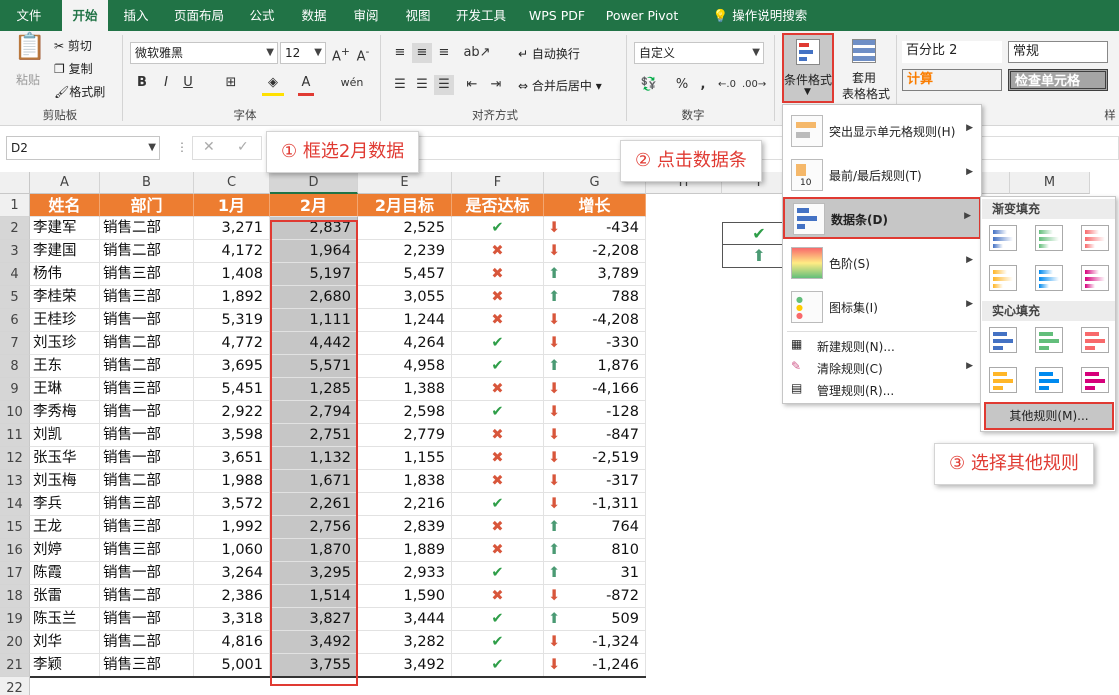  I want to click on column-header-a: A, so click(65, 183).